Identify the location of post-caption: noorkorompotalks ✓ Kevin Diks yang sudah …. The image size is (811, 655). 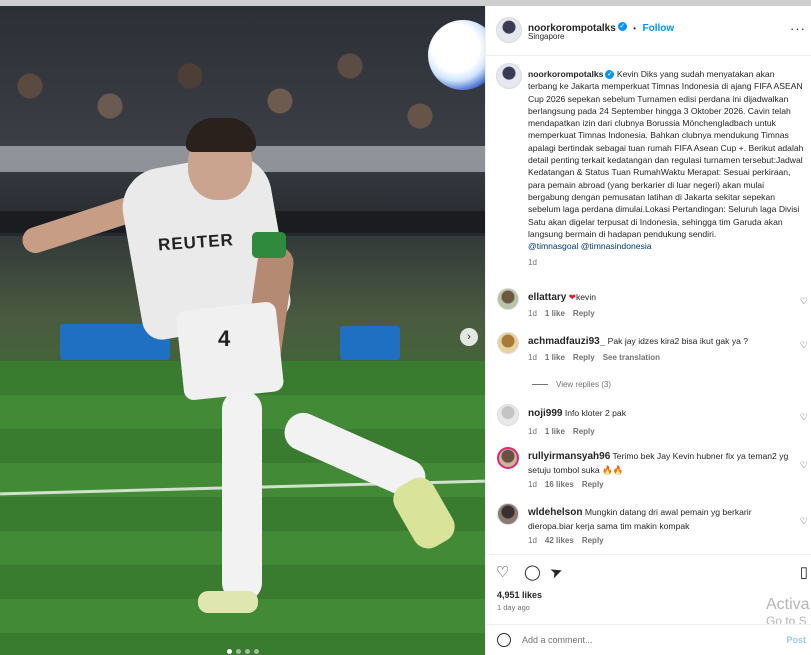
(666, 169).